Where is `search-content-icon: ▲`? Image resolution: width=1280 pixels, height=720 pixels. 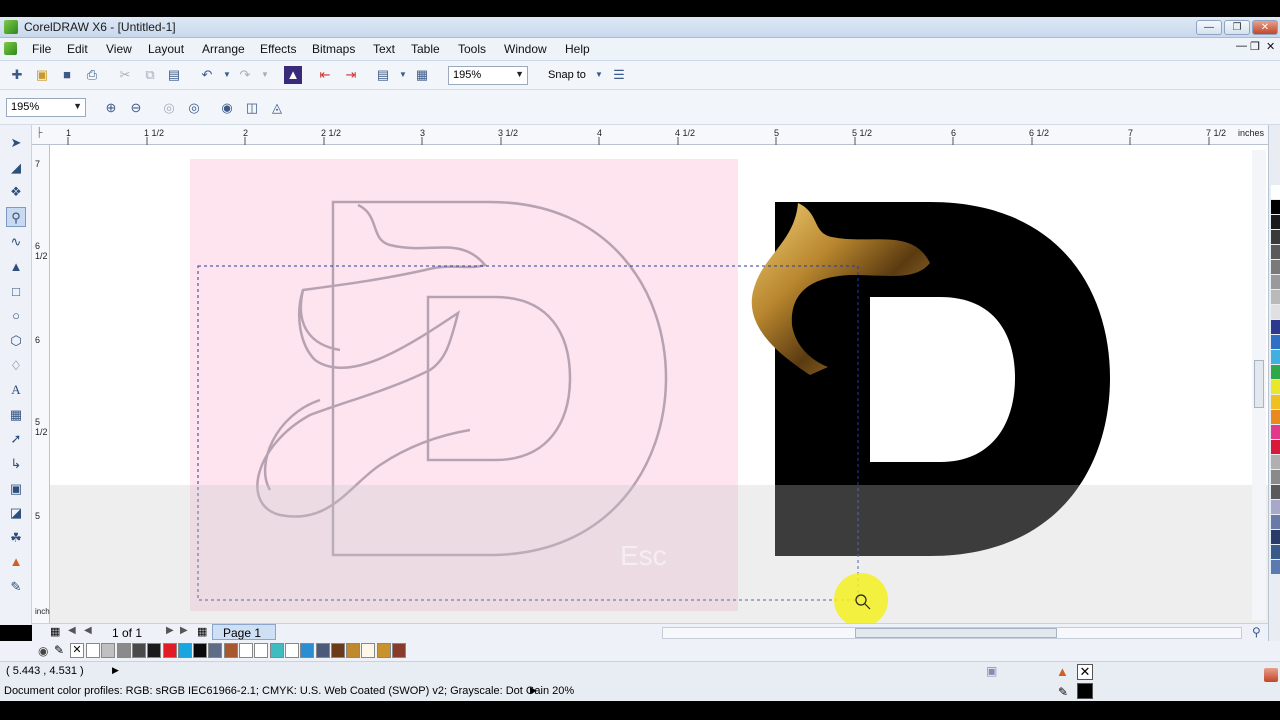
search-content-icon: ▲ is located at coordinates (293, 75).